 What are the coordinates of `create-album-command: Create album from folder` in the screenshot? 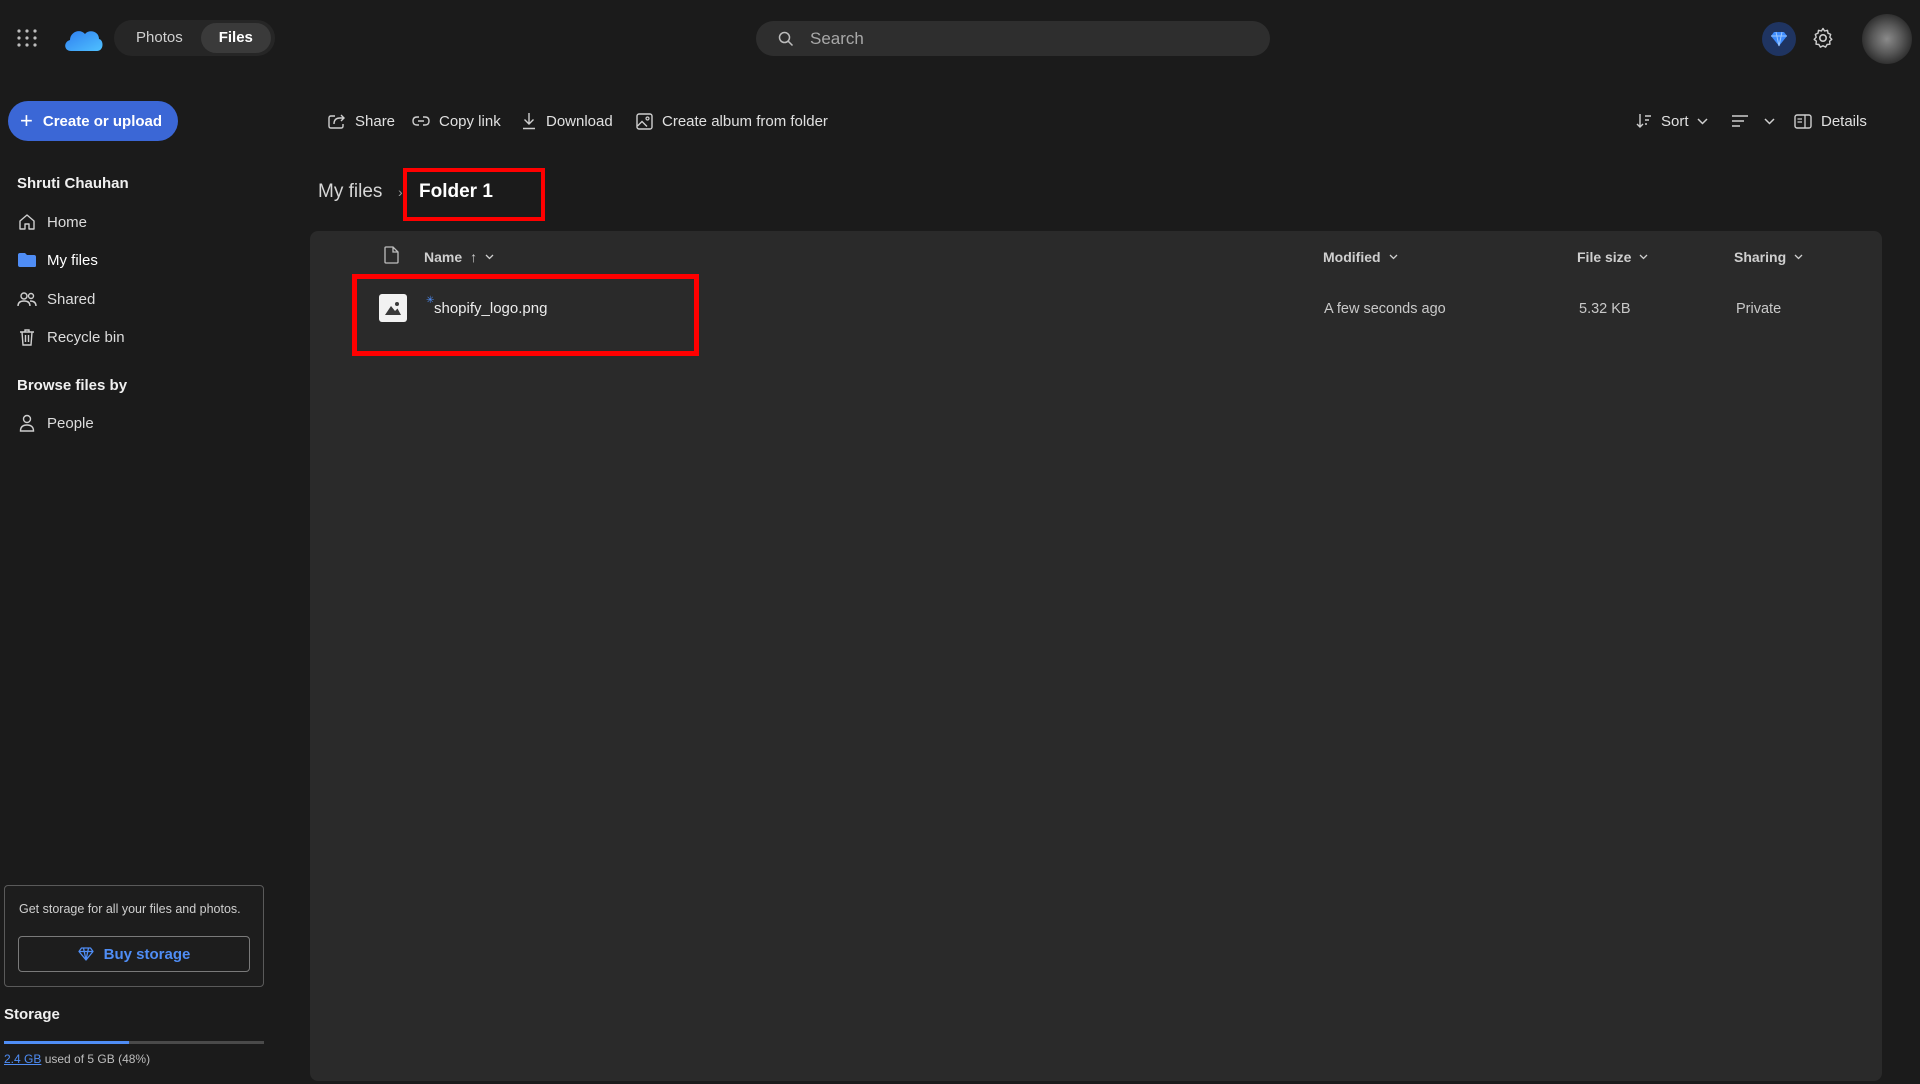 It's located at (732, 121).